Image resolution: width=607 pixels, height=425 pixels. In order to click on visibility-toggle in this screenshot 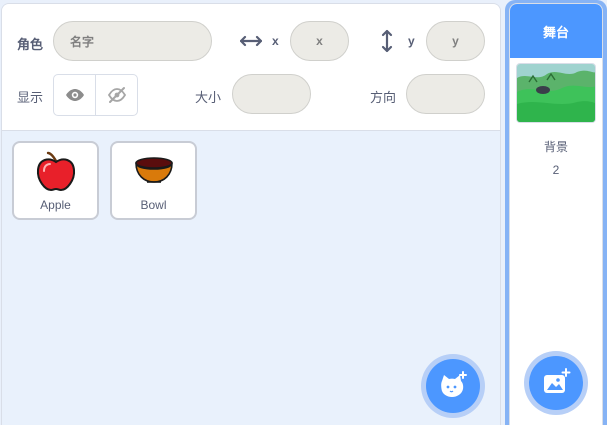, I will do `click(95, 95)`.